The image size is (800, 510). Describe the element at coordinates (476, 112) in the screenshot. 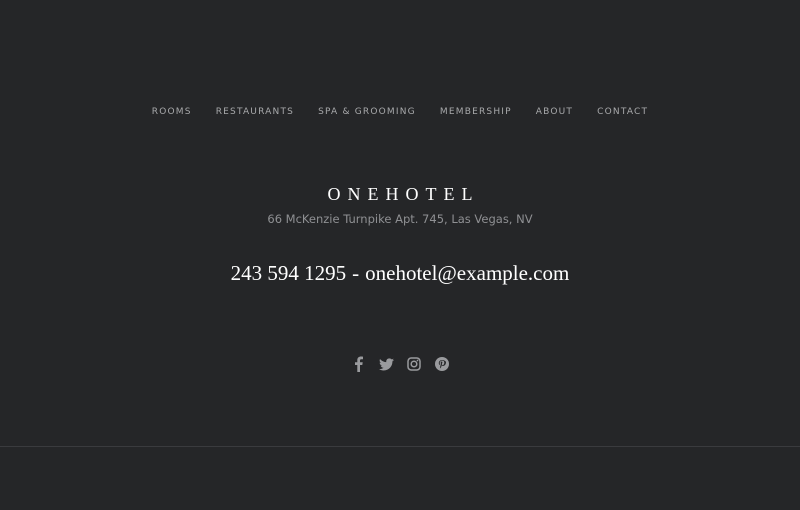

I see `nav-item-membership: MEMBERSHIP` at that location.